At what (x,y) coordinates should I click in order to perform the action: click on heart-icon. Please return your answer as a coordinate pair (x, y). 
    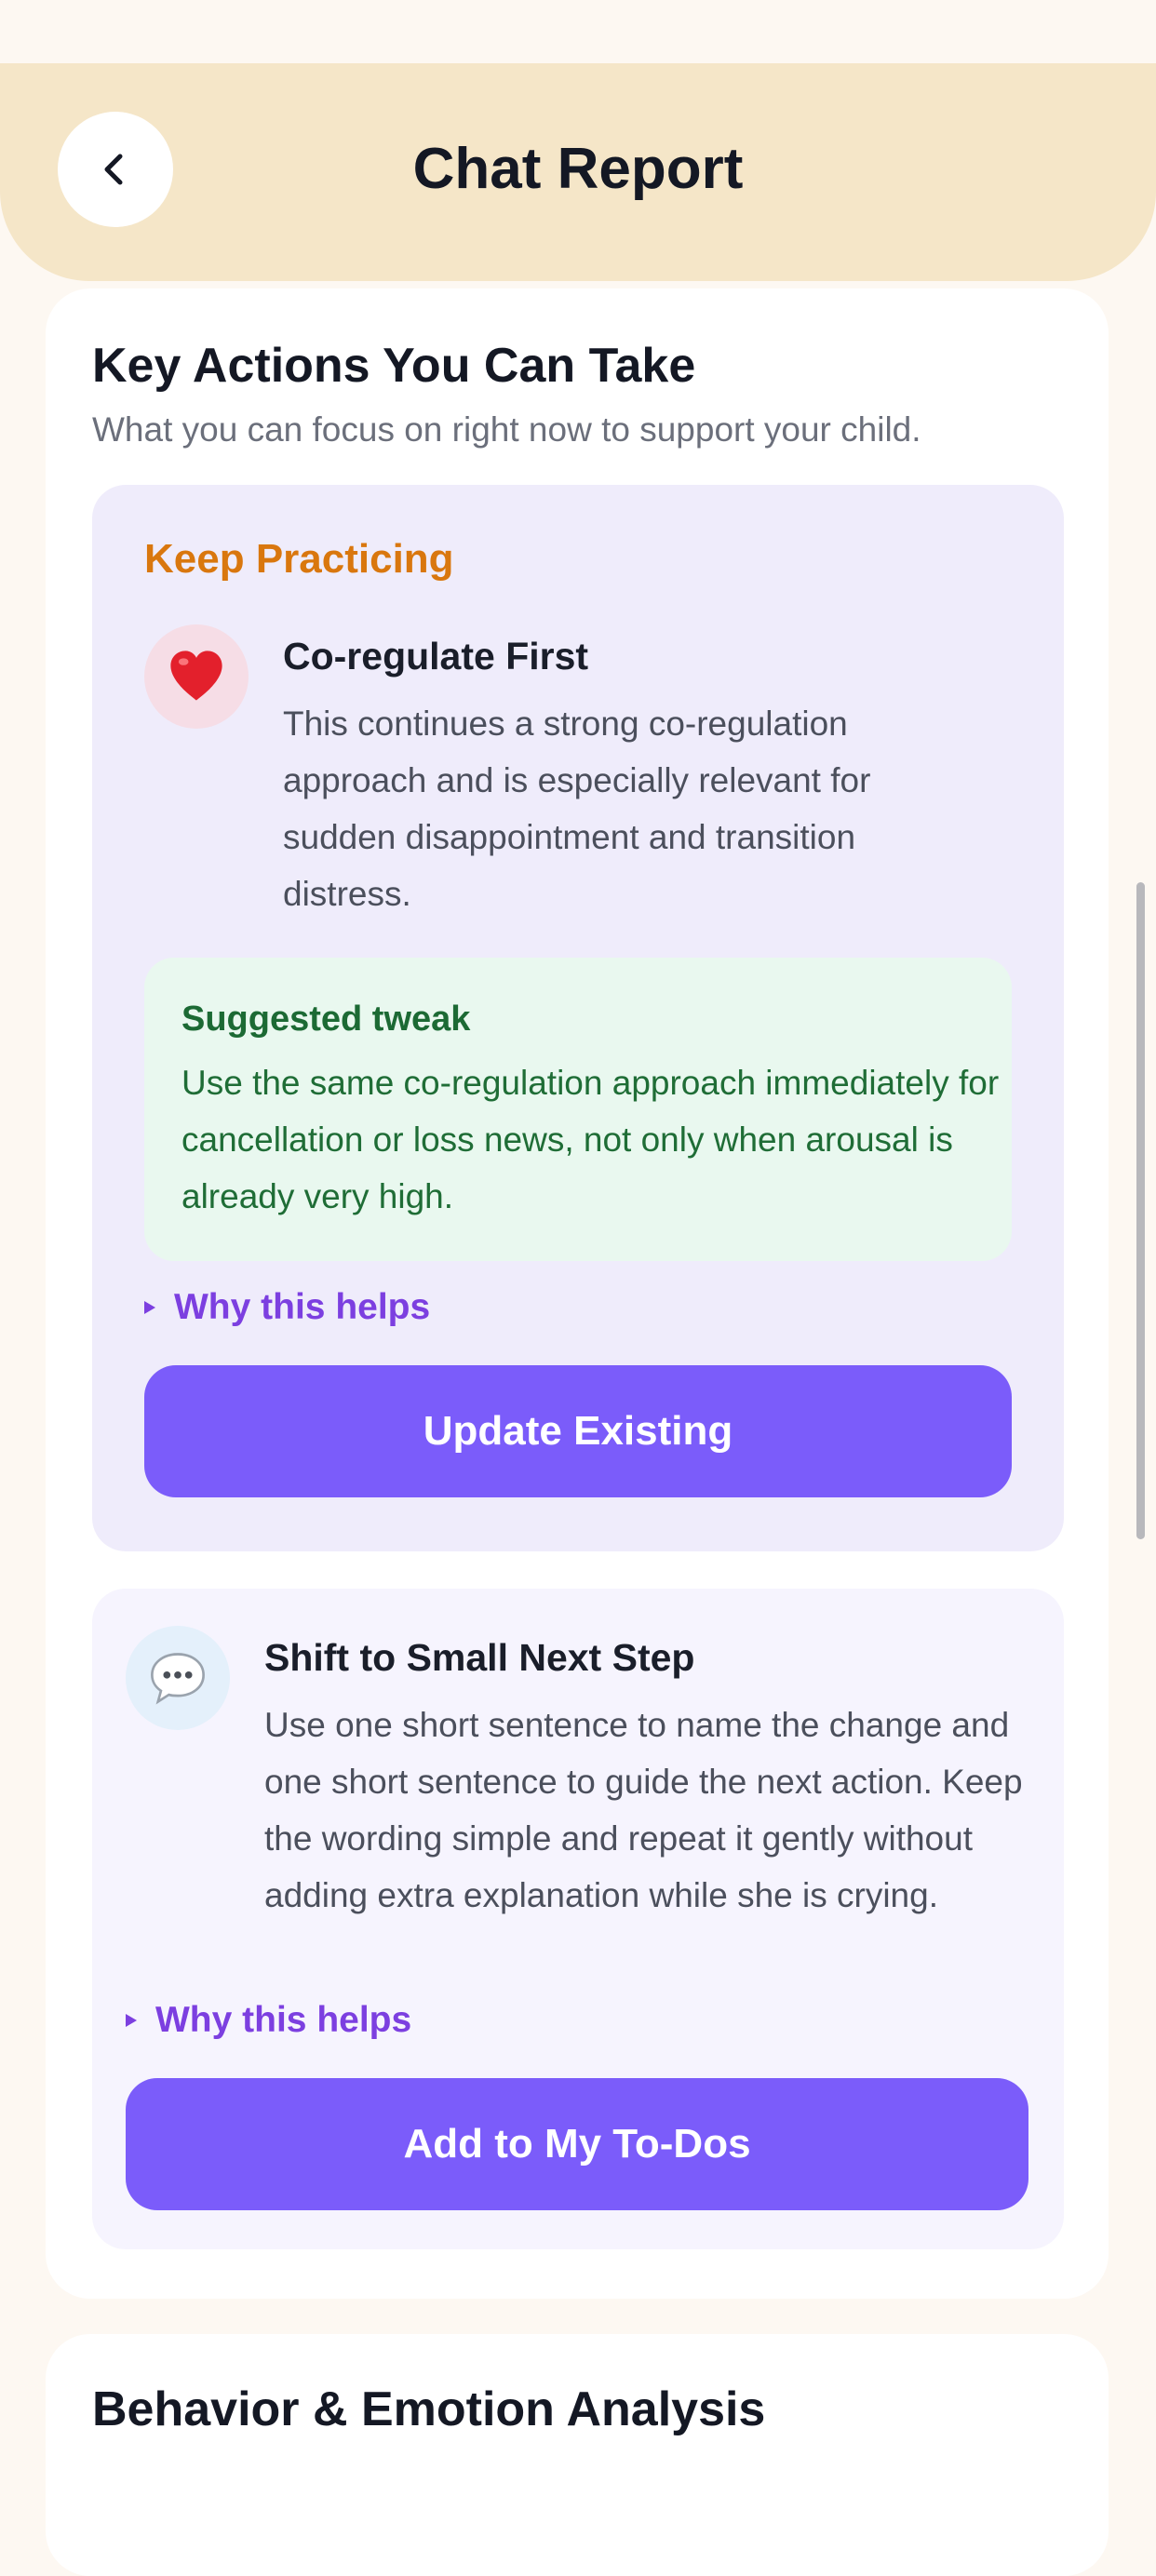
    Looking at the image, I should click on (196, 676).